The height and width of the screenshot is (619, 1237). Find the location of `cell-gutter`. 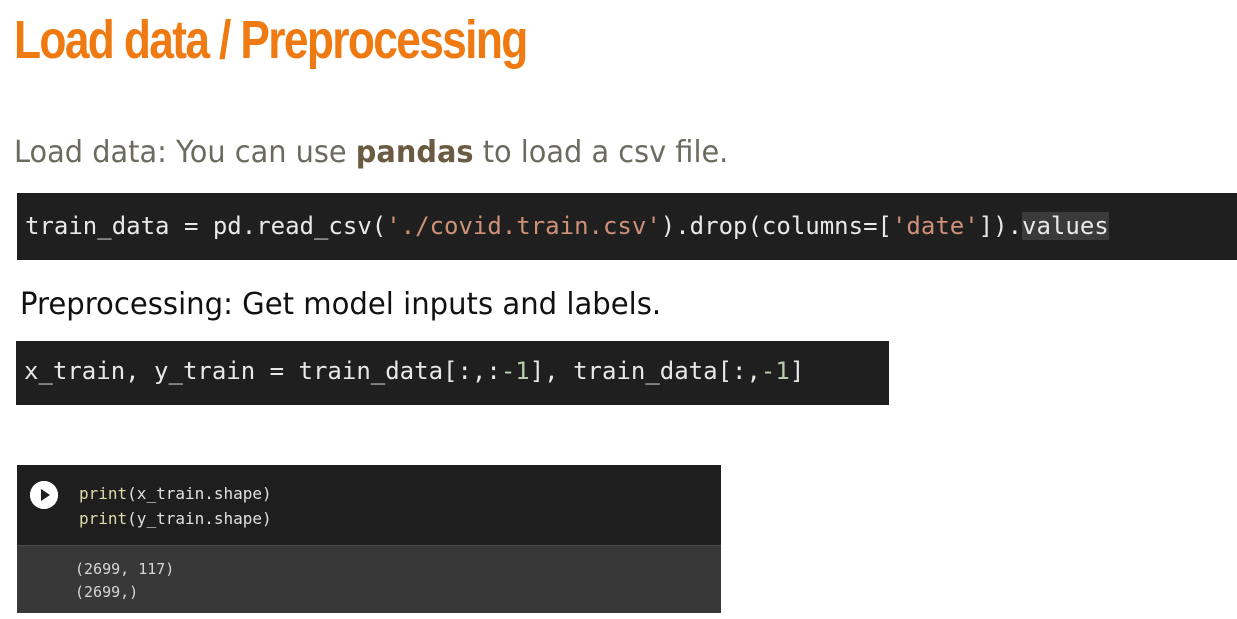

cell-gutter is located at coordinates (43, 505).